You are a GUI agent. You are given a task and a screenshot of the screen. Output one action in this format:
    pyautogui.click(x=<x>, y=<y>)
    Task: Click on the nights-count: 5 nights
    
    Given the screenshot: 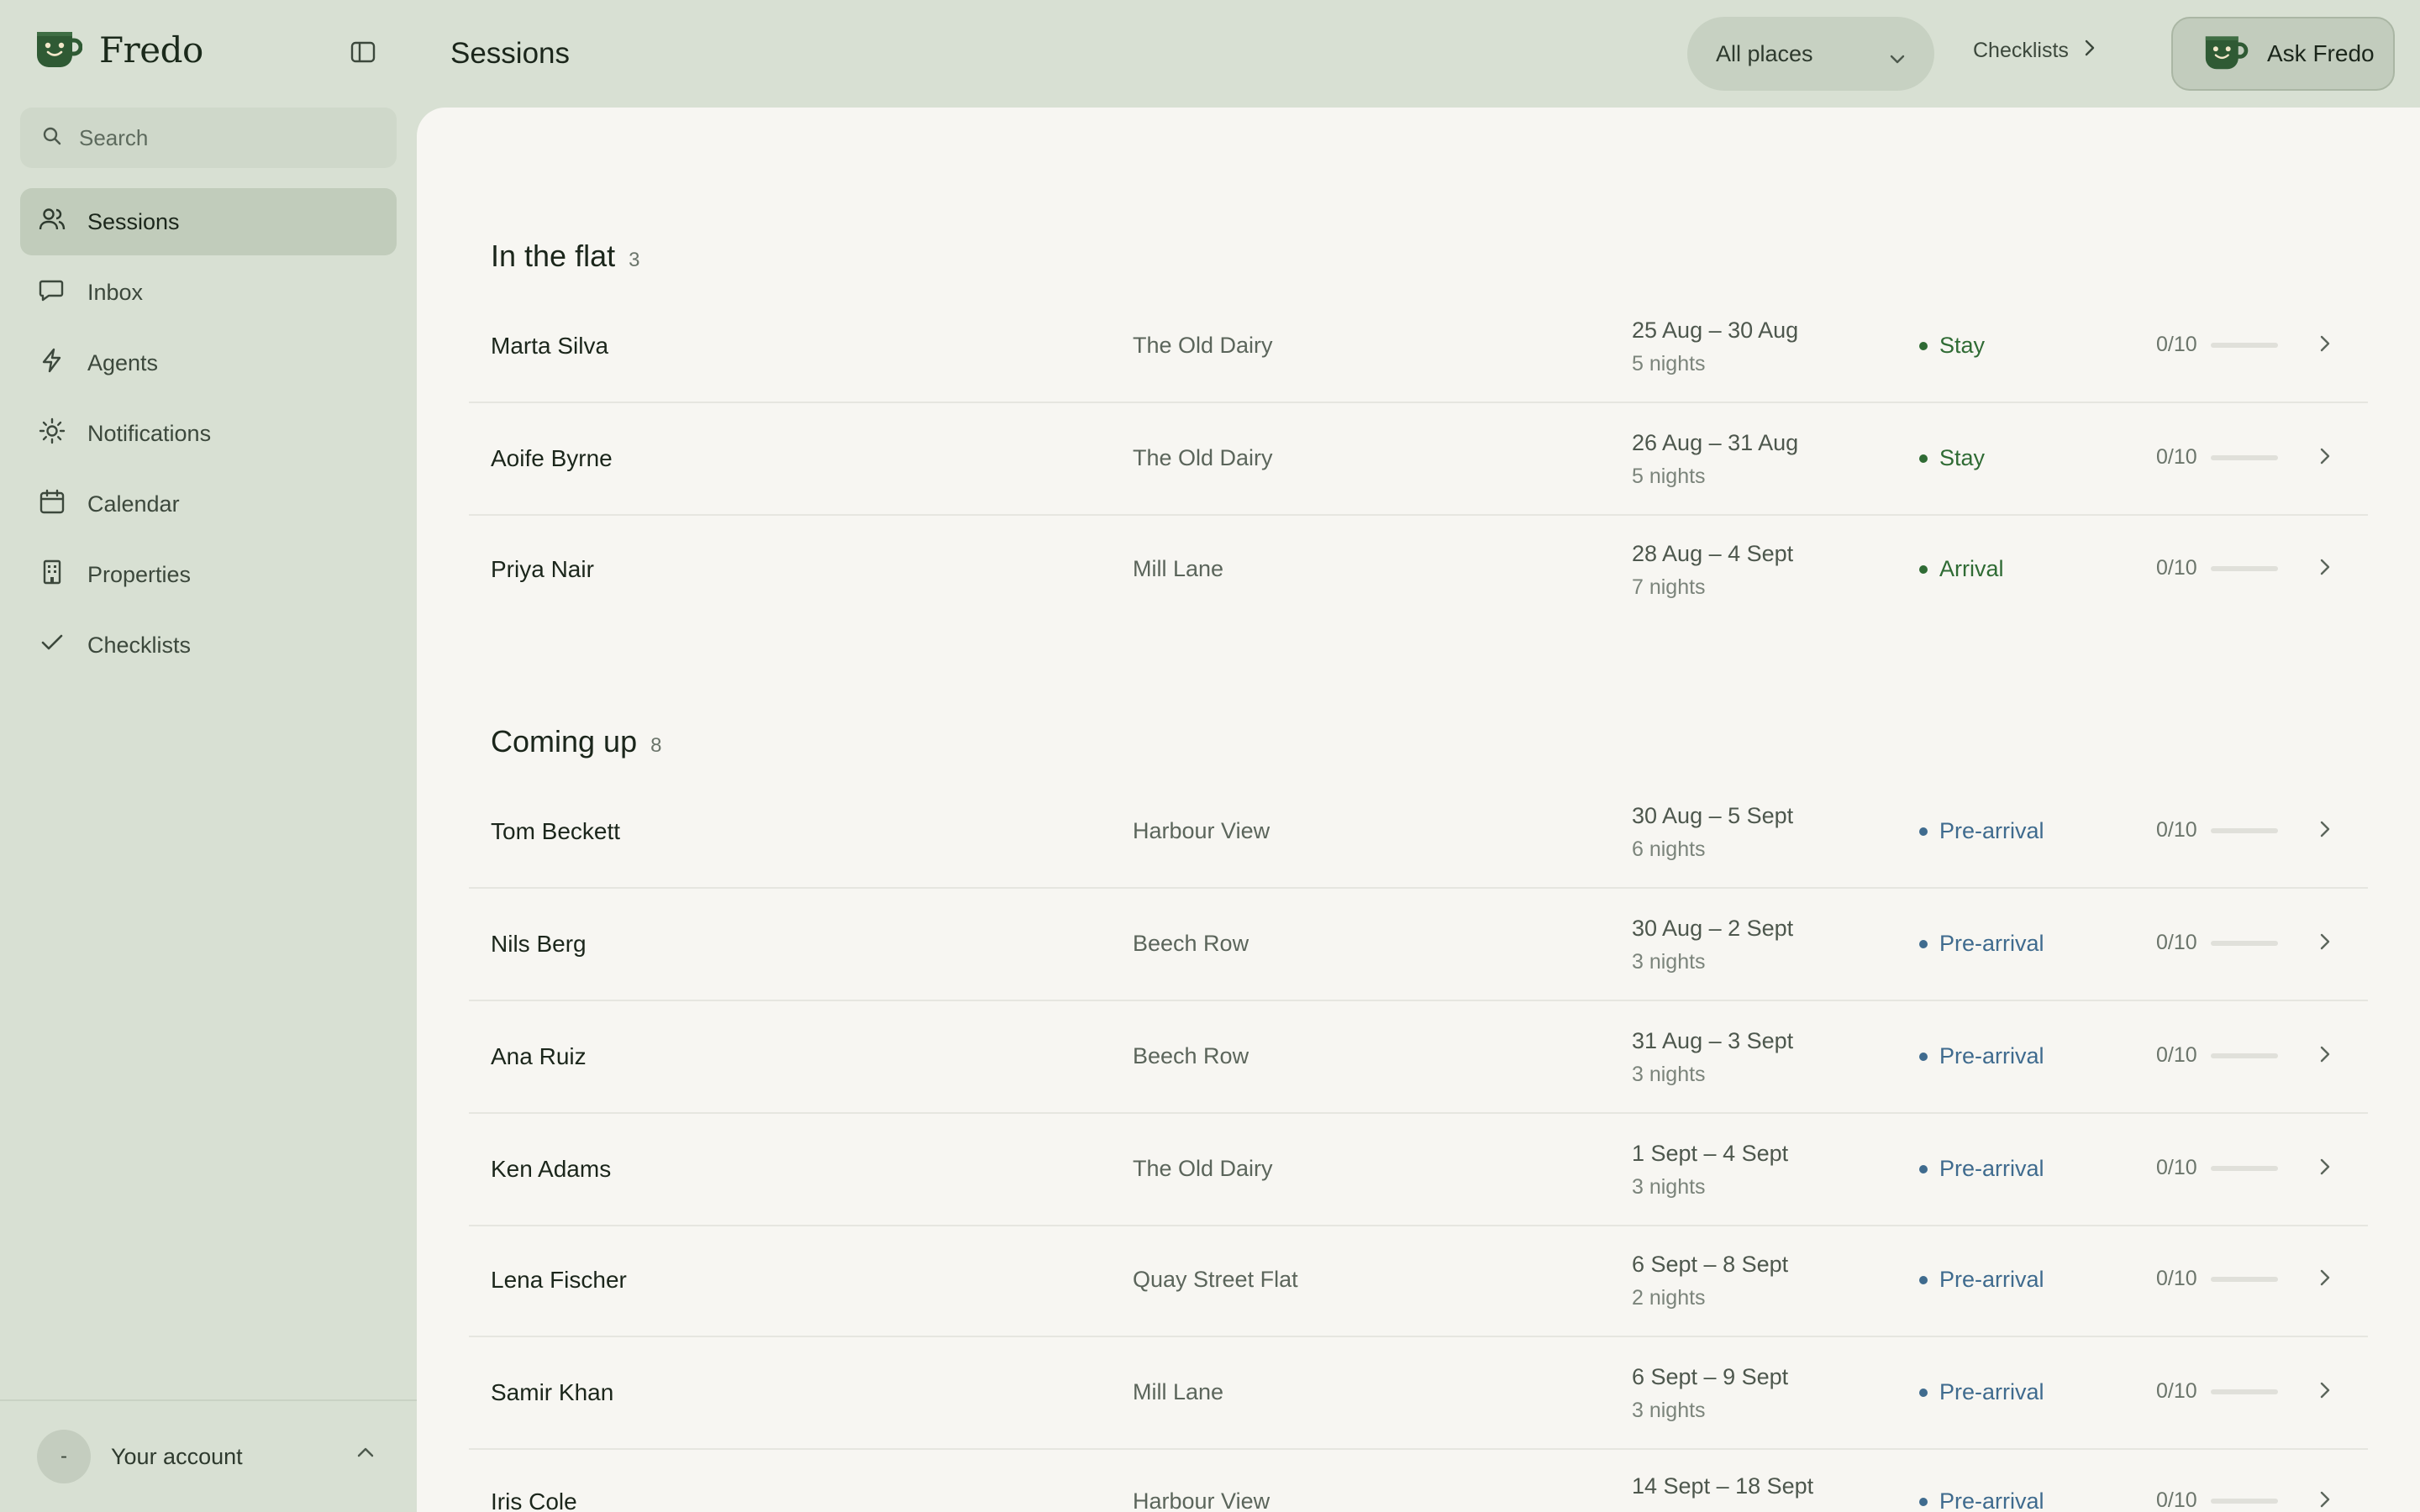 What is the action you would take?
    pyautogui.click(x=1669, y=476)
    